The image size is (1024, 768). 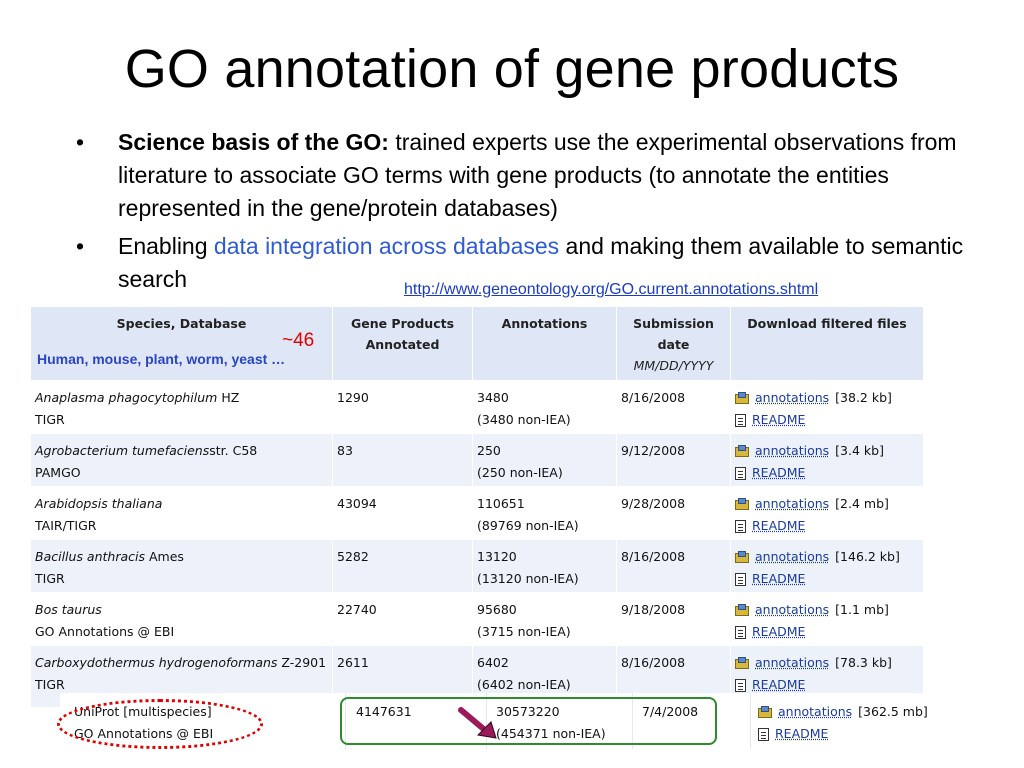 I want to click on species-strain: str. C58, so click(x=233, y=450).